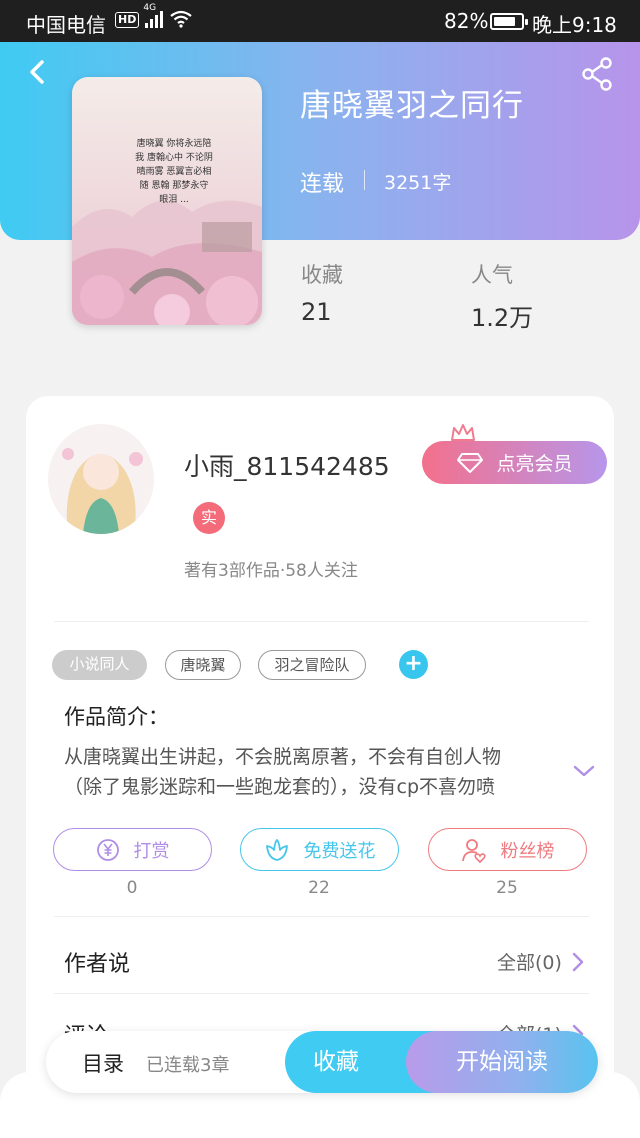  Describe the element at coordinates (466, 21) in the screenshot. I see `battery-percent: 82%` at that location.